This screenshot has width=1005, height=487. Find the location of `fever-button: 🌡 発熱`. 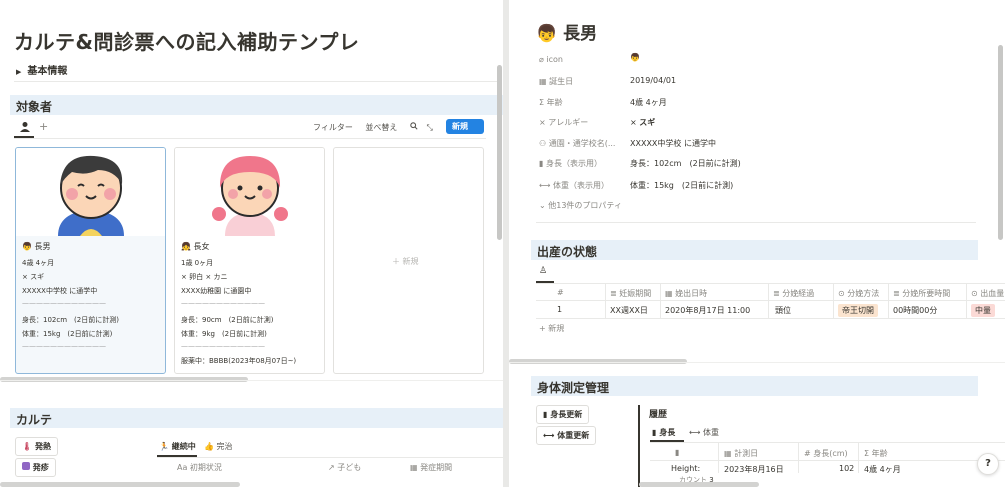

fever-button: 🌡 発熱 is located at coordinates (36, 446).